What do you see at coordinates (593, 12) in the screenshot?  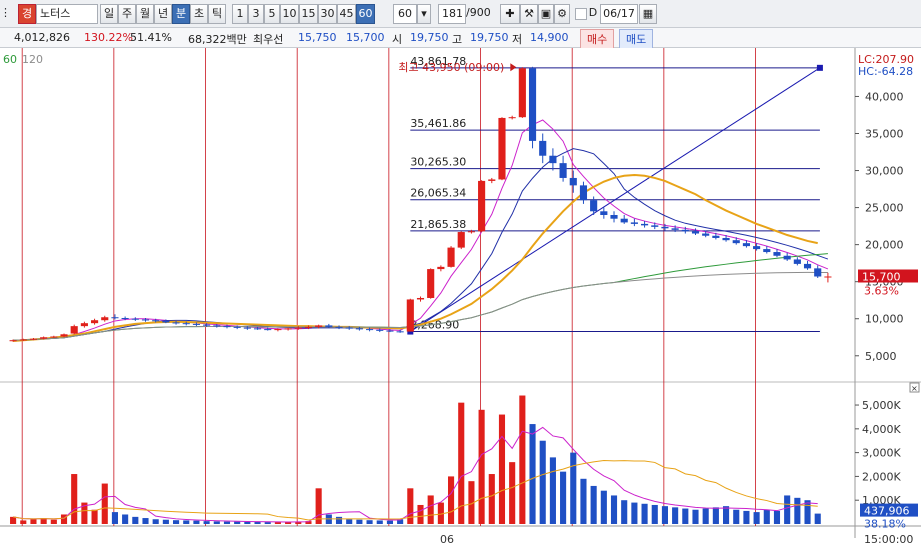 I see `date-checkbox-label: D` at bounding box center [593, 12].